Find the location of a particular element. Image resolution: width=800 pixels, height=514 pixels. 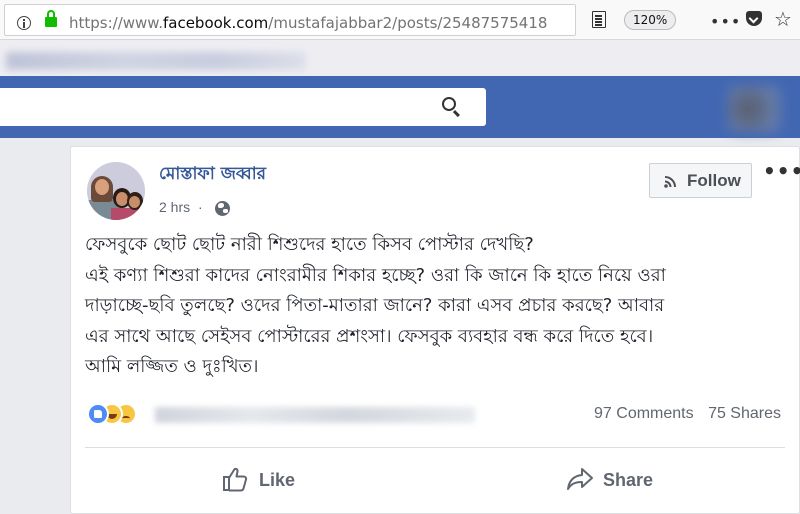

pocket-icon is located at coordinates (754, 18).